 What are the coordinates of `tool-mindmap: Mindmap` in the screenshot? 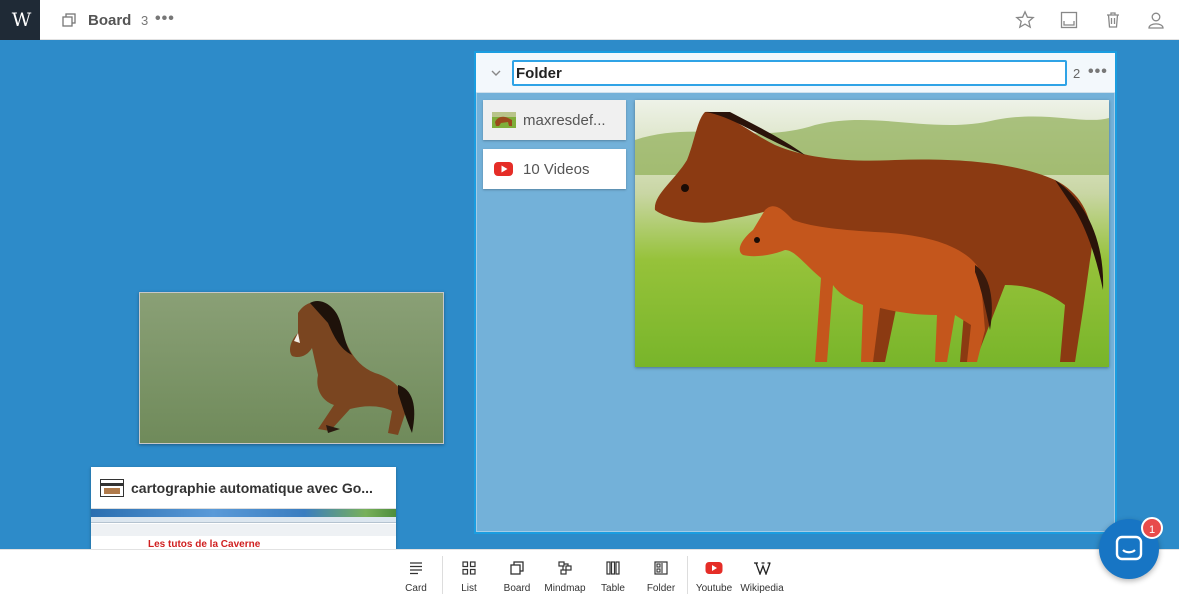 It's located at (565, 574).